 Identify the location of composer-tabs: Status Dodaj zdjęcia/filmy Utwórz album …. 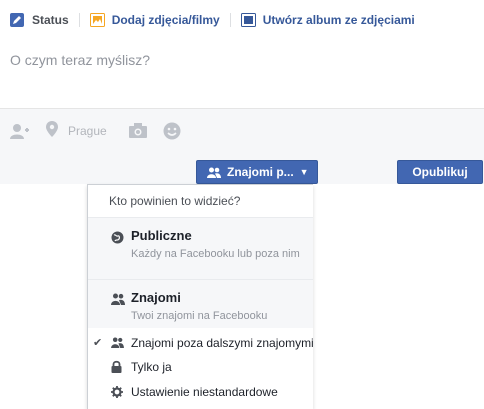
(242, 20).